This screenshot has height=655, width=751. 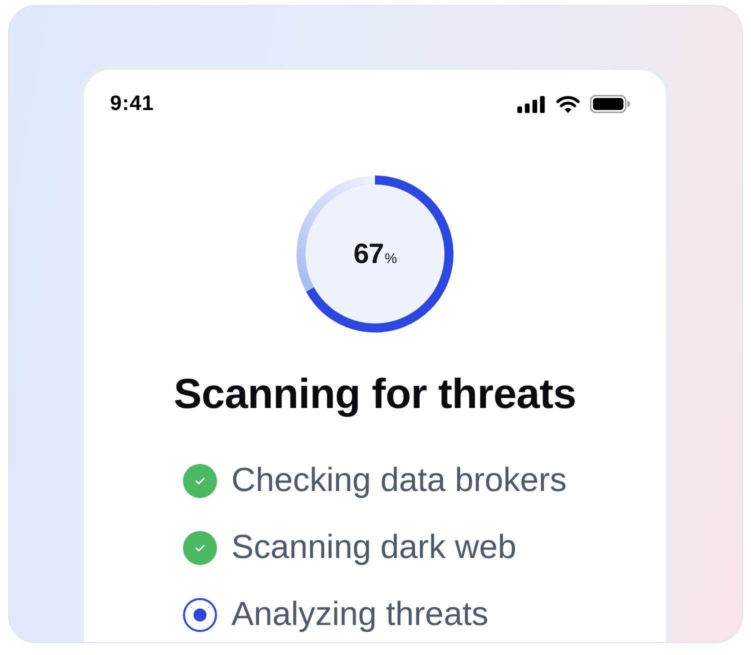 I want to click on signal-icon, so click(x=531, y=104).